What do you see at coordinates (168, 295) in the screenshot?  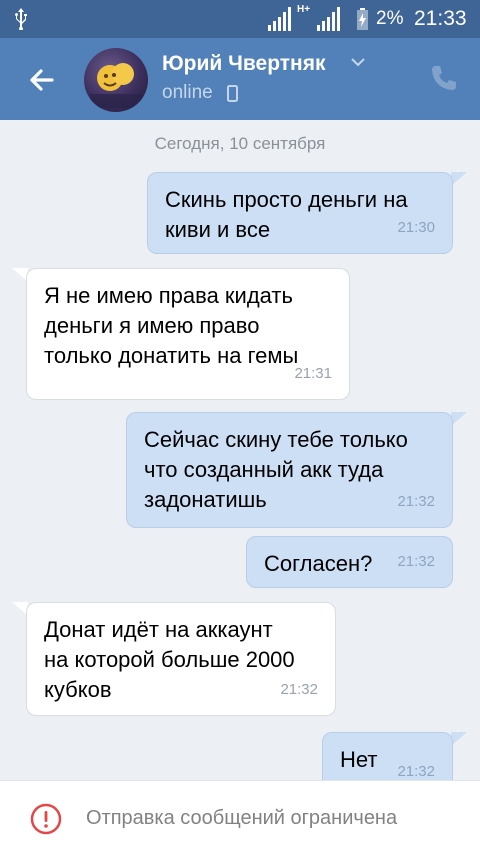 I see `message-text-line: Я не имею права кидать` at bounding box center [168, 295].